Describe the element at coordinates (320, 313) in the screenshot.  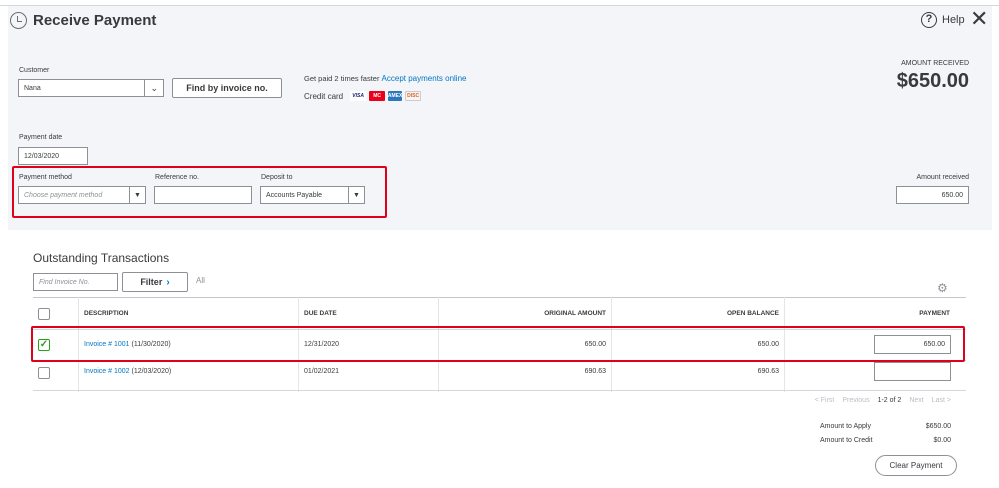
I see `col-due-date: DUE DATE` at that location.